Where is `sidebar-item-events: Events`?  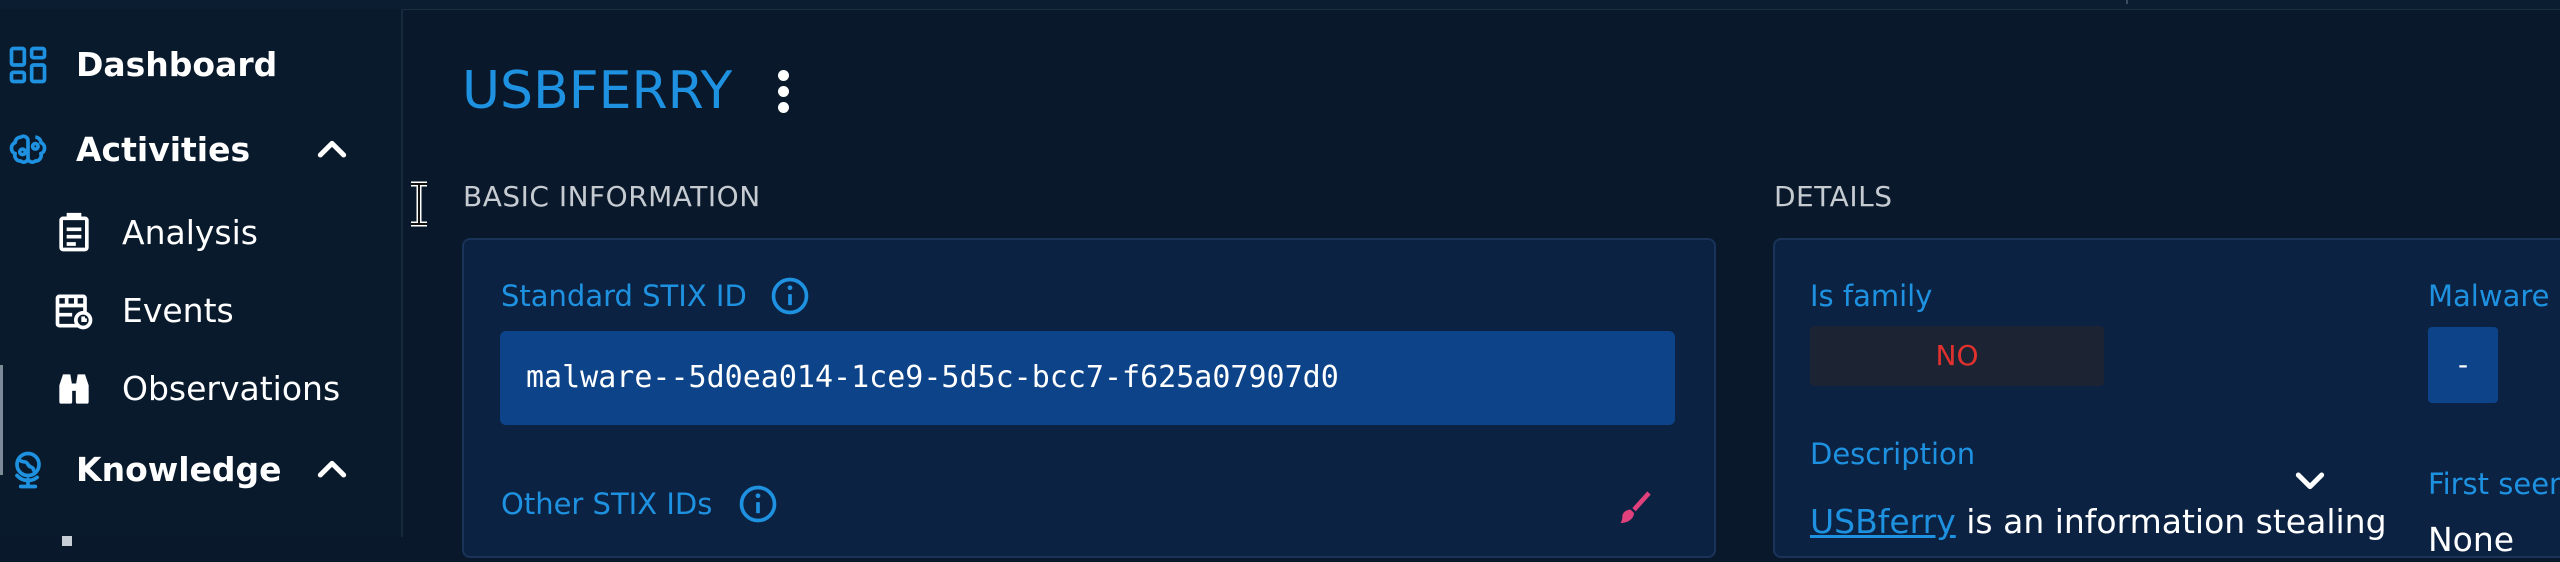 sidebar-item-events: Events is located at coordinates (200, 311).